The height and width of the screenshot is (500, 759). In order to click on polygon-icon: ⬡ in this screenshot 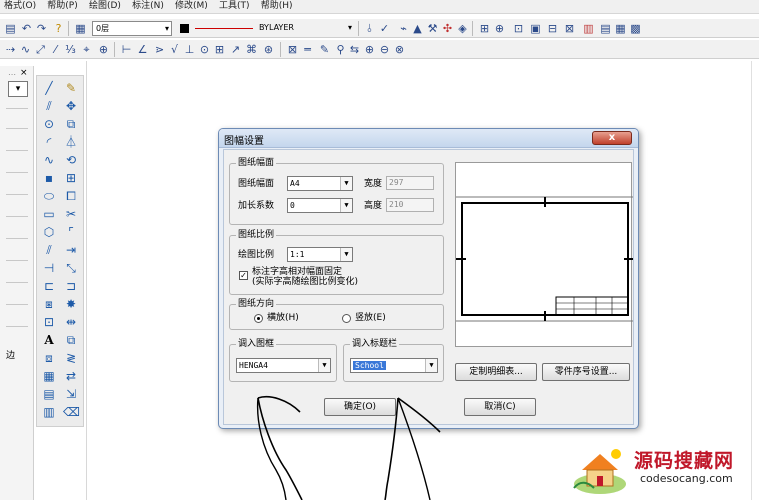, I will do `click(49, 232)`.